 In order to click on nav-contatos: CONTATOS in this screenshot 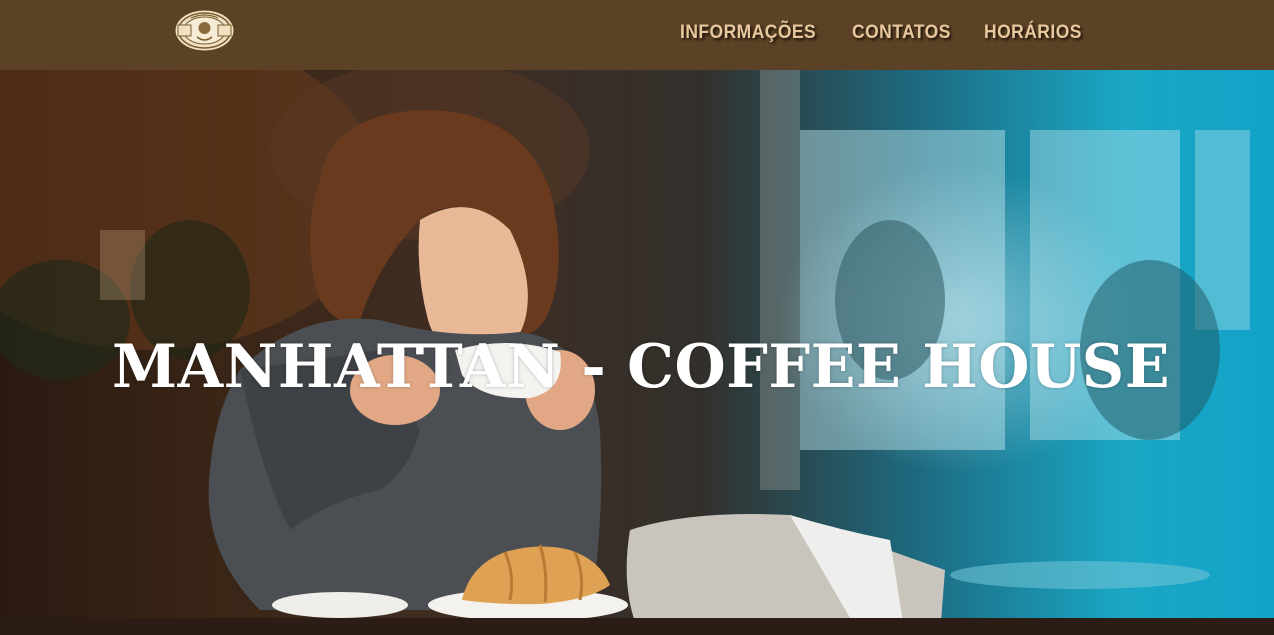, I will do `click(901, 33)`.